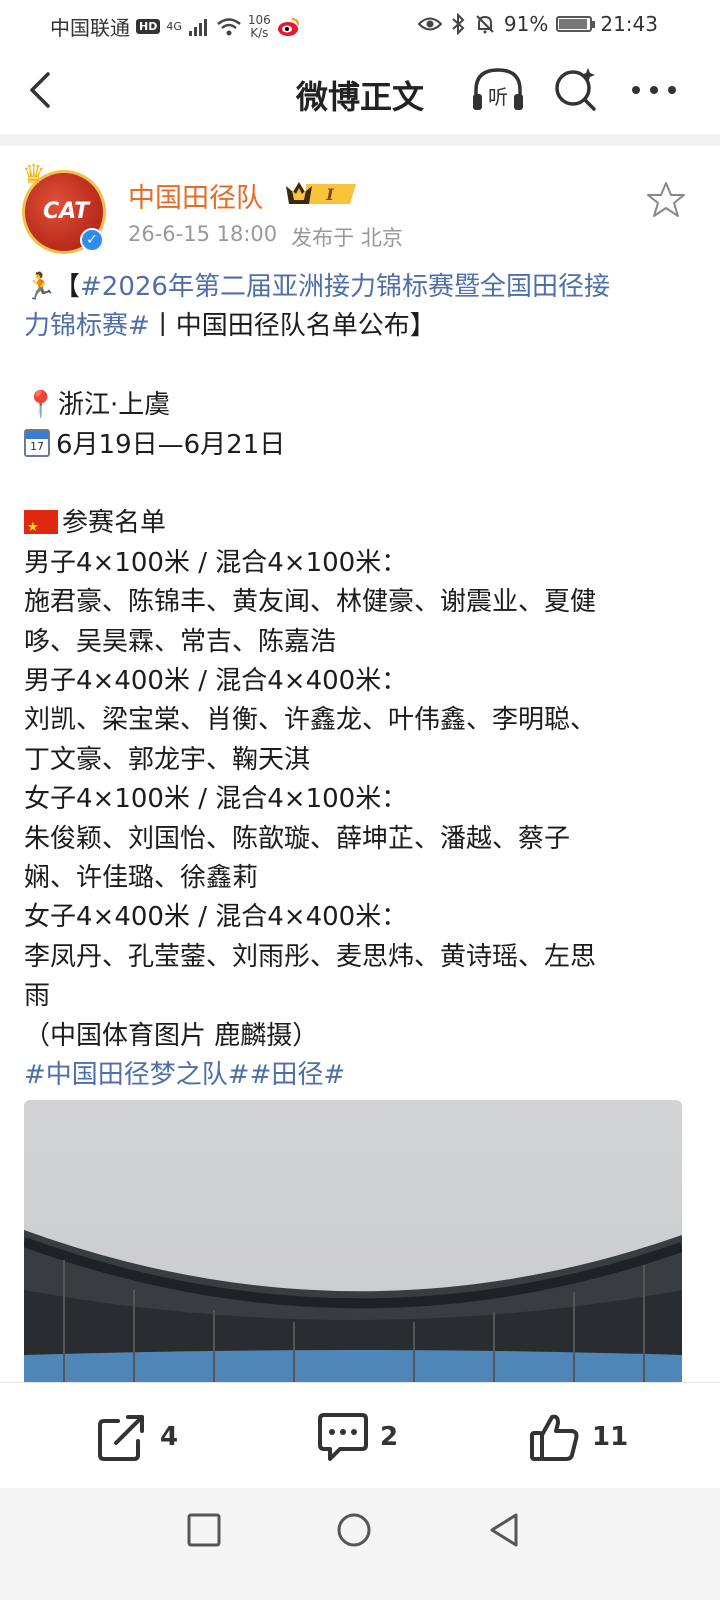  I want to click on repost-count: 4, so click(169, 1437).